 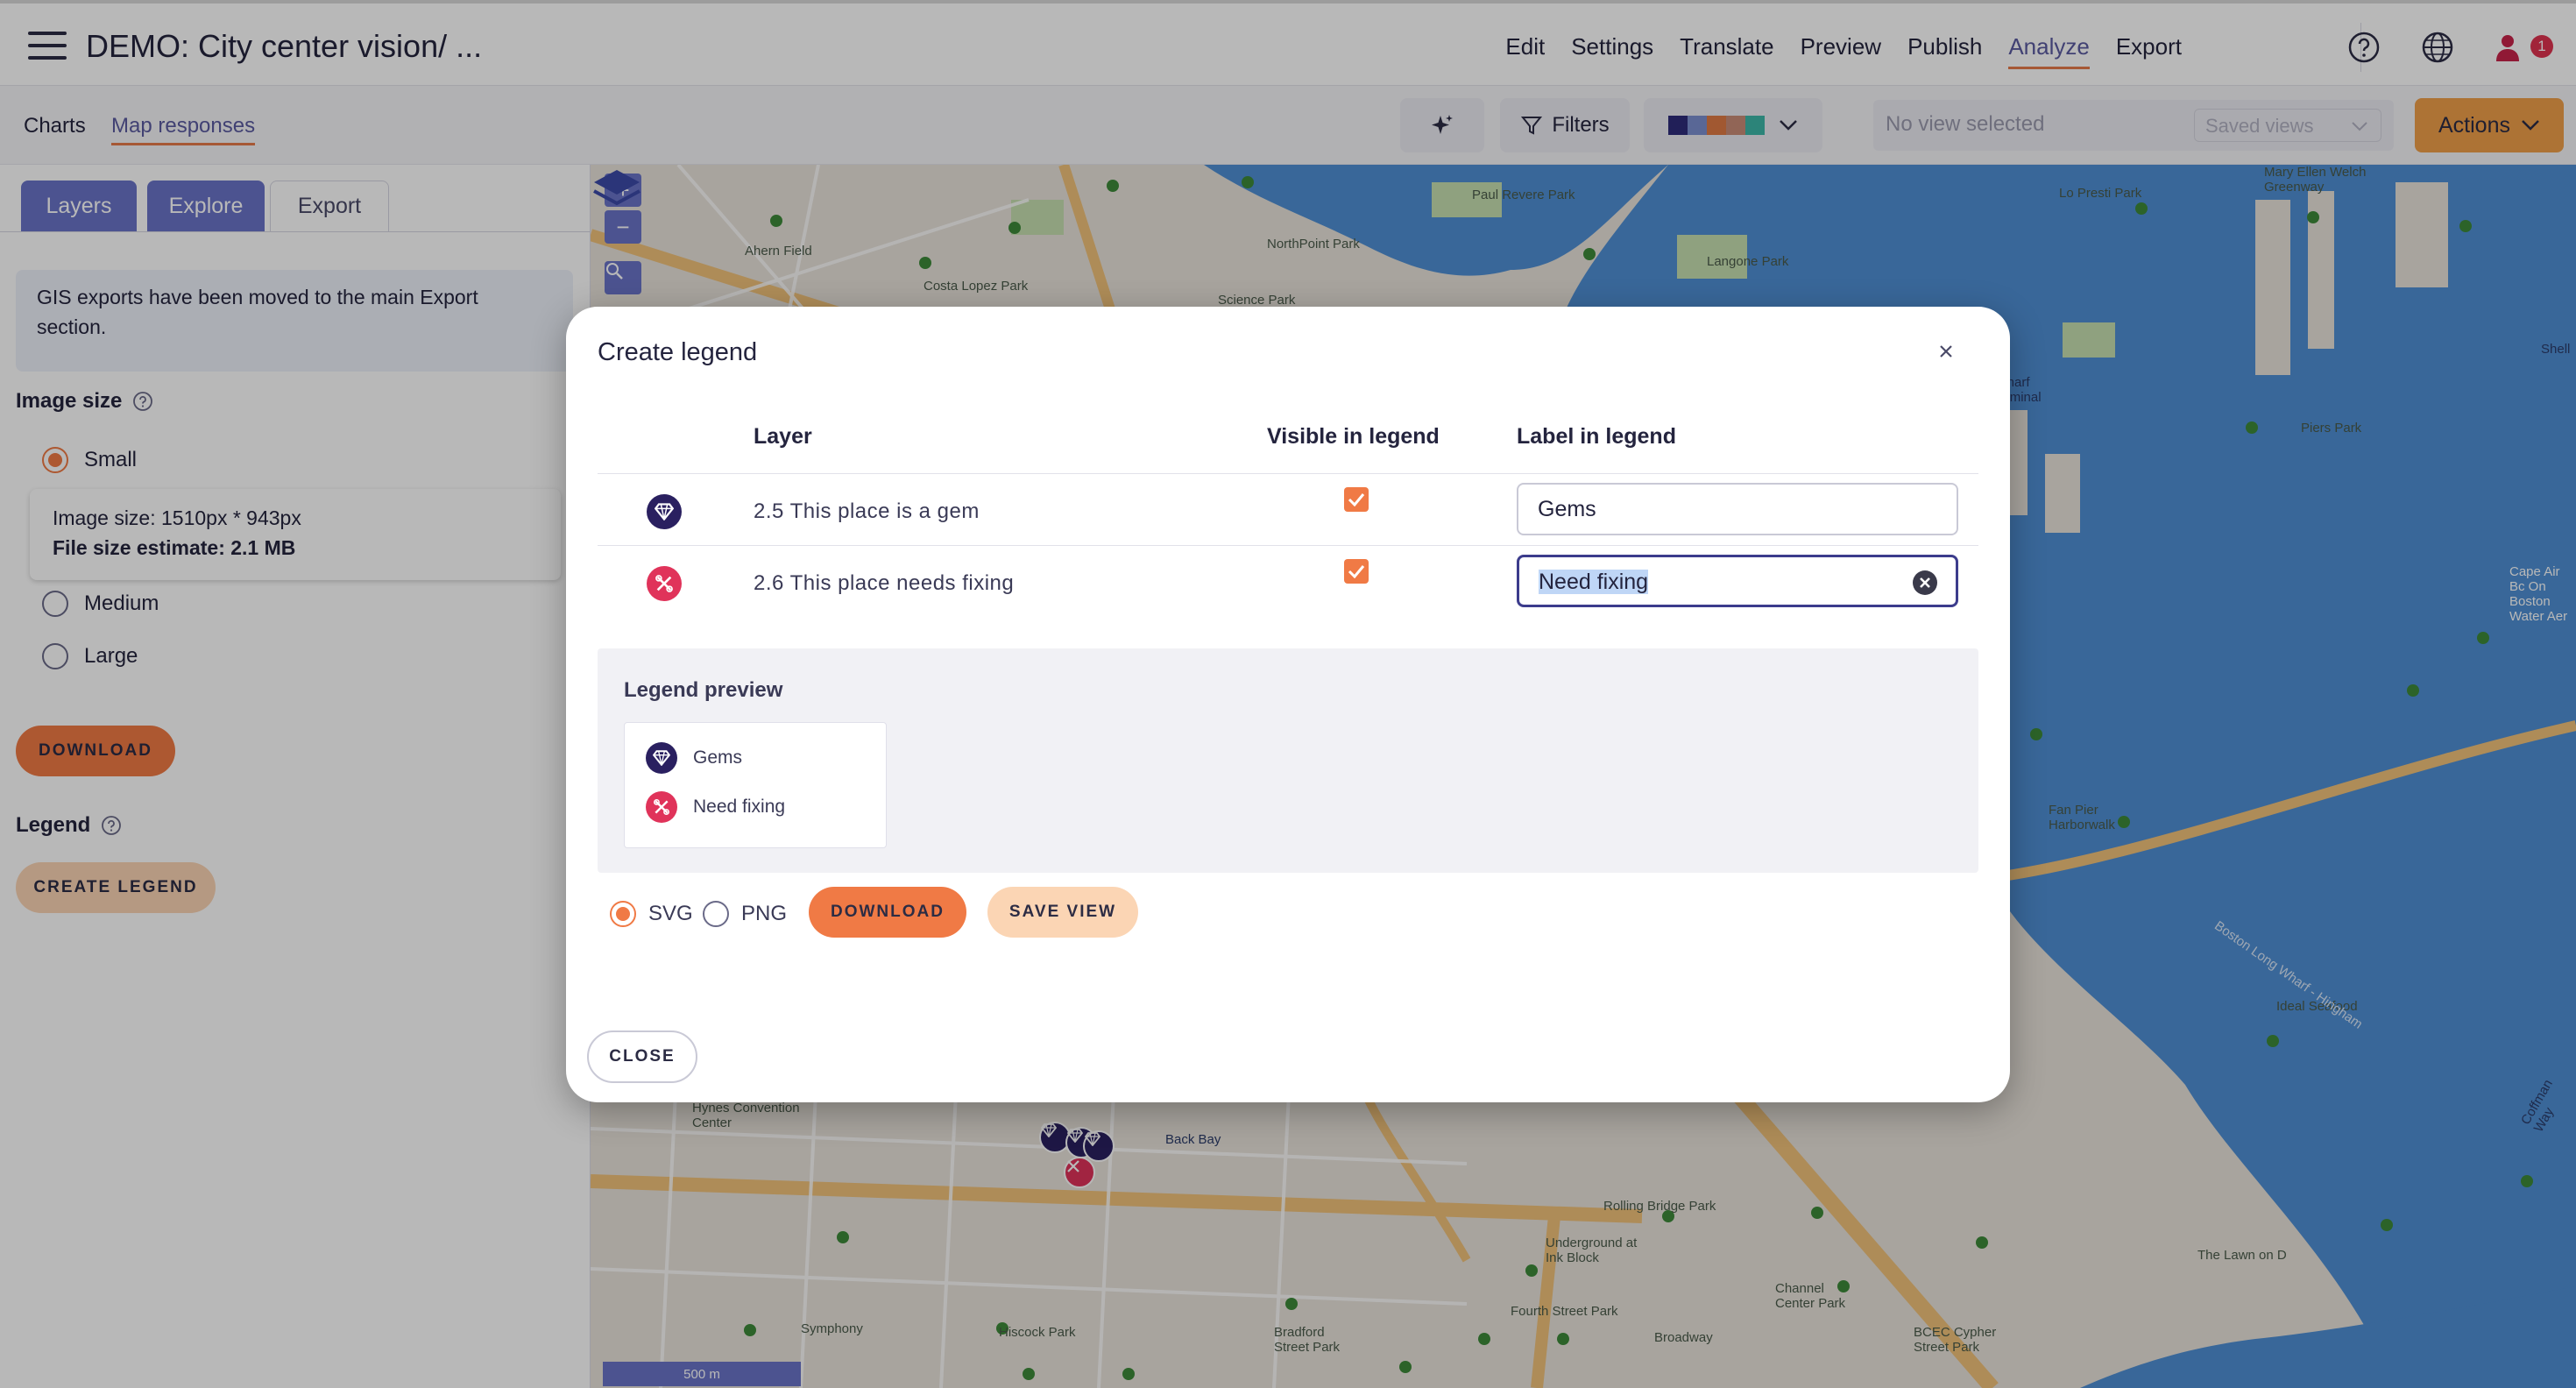 I want to click on layer-name-gems: 2.5 This place is a gem, so click(x=867, y=511).